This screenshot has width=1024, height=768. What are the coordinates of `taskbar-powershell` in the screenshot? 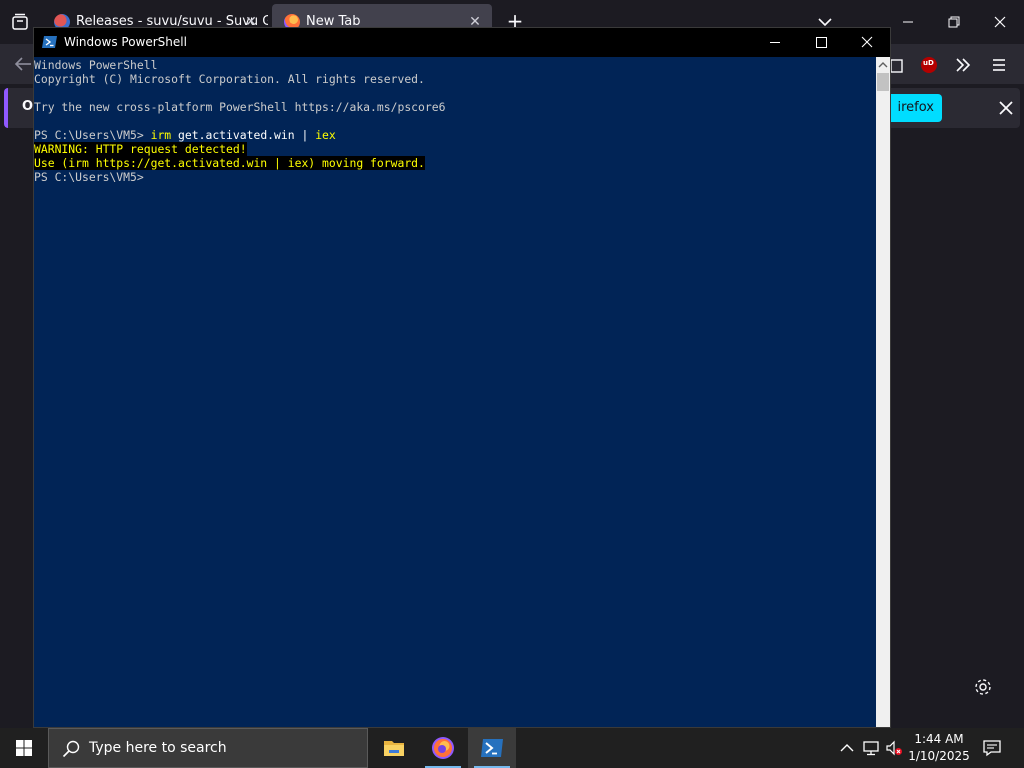 It's located at (492, 748).